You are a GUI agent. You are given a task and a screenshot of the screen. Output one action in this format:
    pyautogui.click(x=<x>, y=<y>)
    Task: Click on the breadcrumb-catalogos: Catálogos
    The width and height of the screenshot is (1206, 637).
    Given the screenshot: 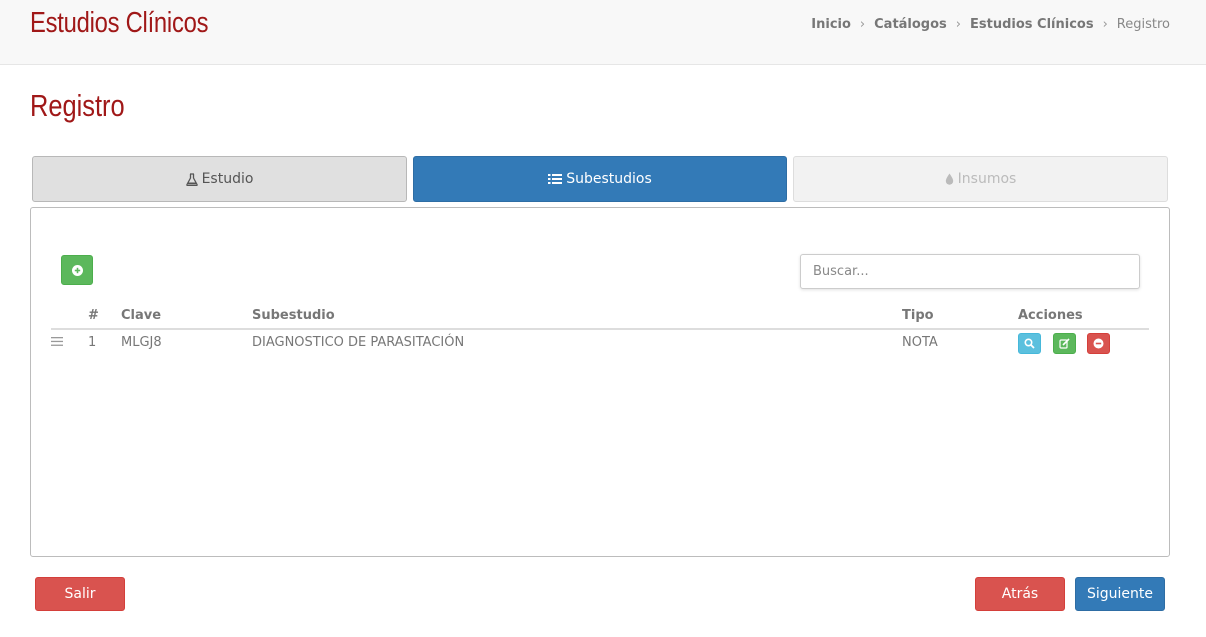 What is the action you would take?
    pyautogui.click(x=910, y=24)
    